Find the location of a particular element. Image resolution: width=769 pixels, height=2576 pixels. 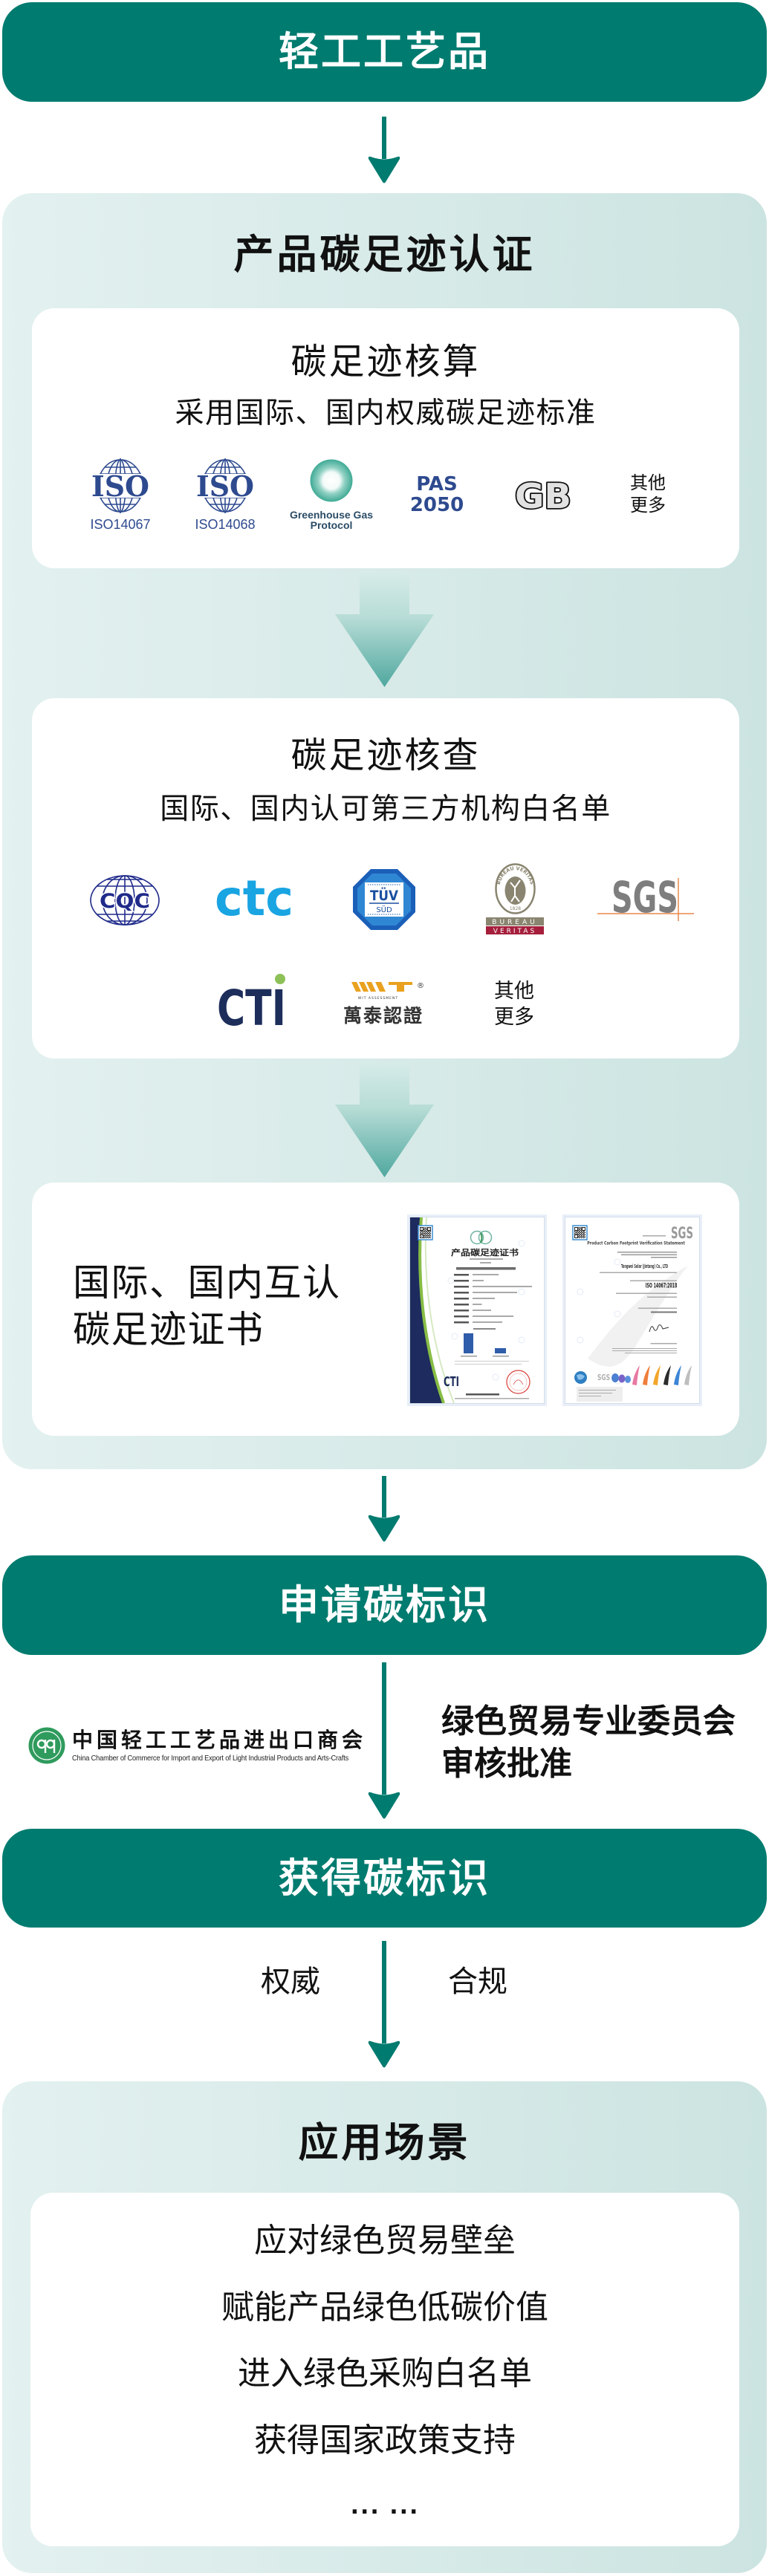

wit-tagline: WIT ASSESSMENT is located at coordinates (378, 998).